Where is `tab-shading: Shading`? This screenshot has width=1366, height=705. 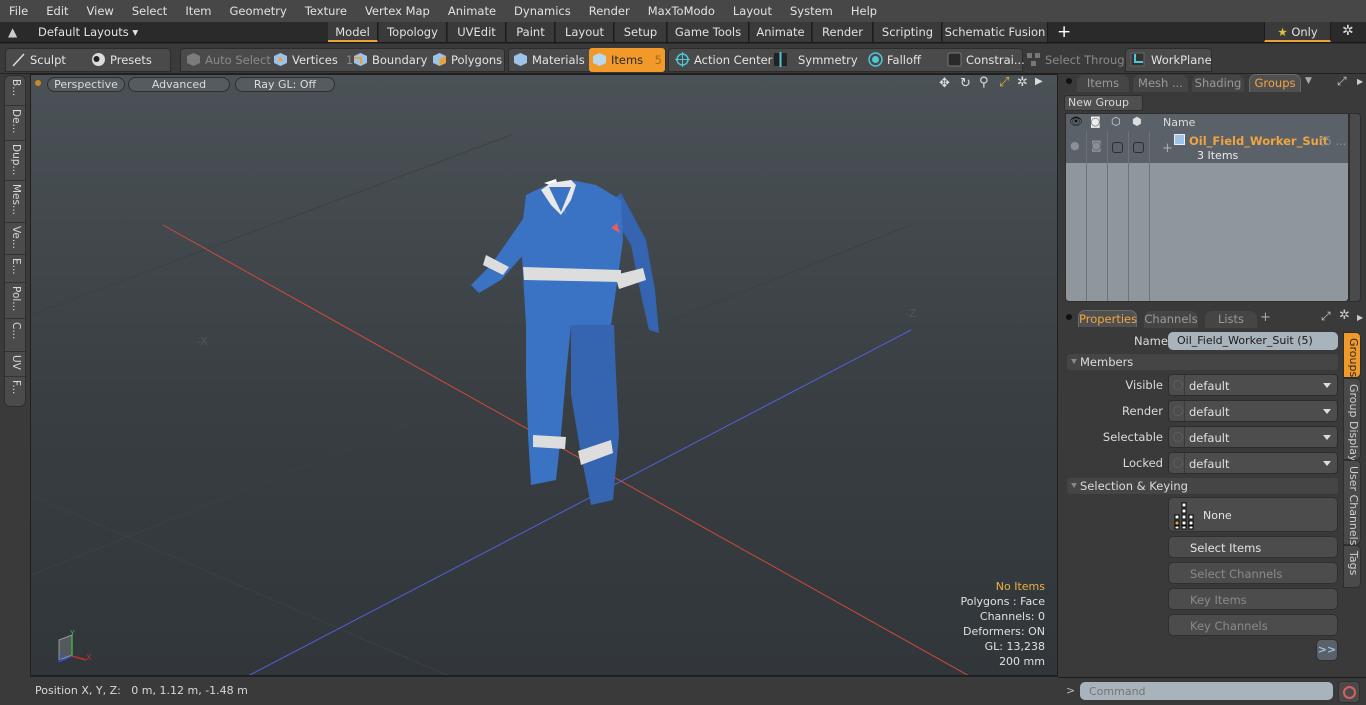 tab-shading: Shading is located at coordinates (1218, 83).